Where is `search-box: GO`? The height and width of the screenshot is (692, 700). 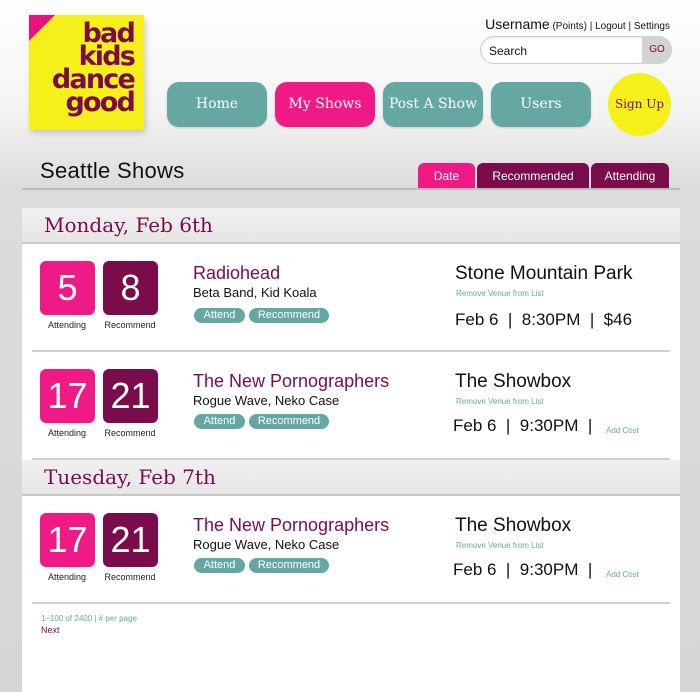 search-box: GO is located at coordinates (576, 50).